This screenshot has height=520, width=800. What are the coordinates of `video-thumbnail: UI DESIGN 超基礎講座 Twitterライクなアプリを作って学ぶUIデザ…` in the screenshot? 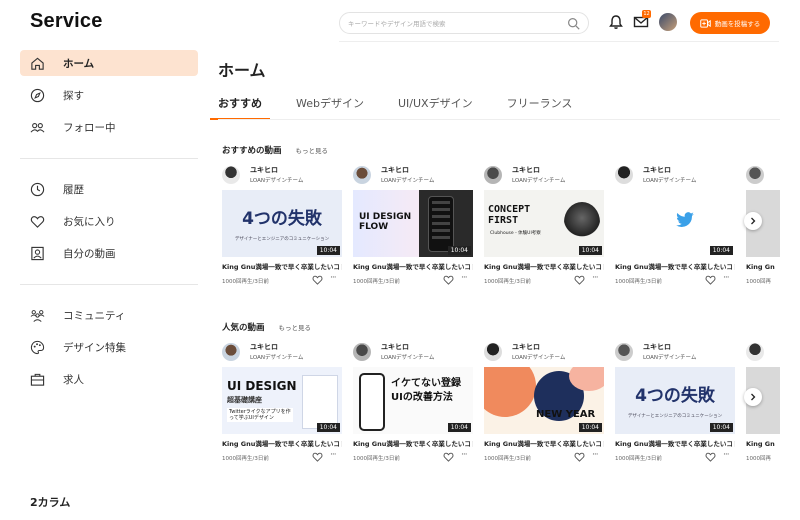 It's located at (282, 400).